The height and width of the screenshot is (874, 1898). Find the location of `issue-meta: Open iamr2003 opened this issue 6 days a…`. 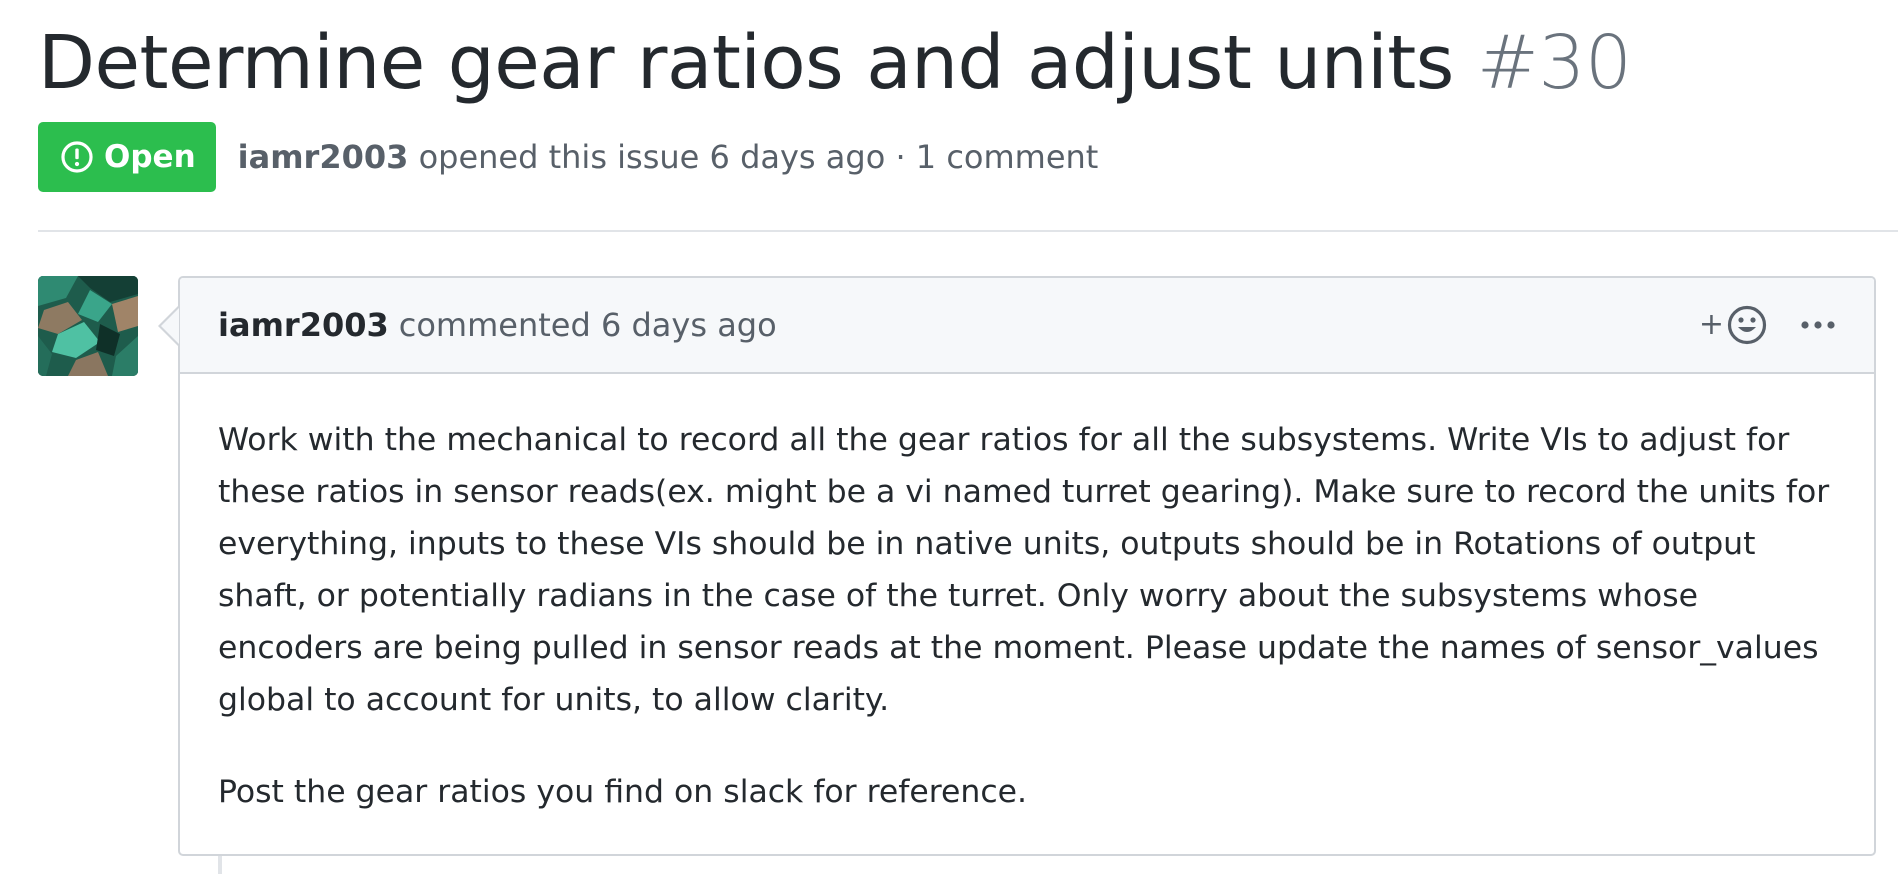

issue-meta: Open iamr2003 opened this issue 6 days a… is located at coordinates (568, 157).